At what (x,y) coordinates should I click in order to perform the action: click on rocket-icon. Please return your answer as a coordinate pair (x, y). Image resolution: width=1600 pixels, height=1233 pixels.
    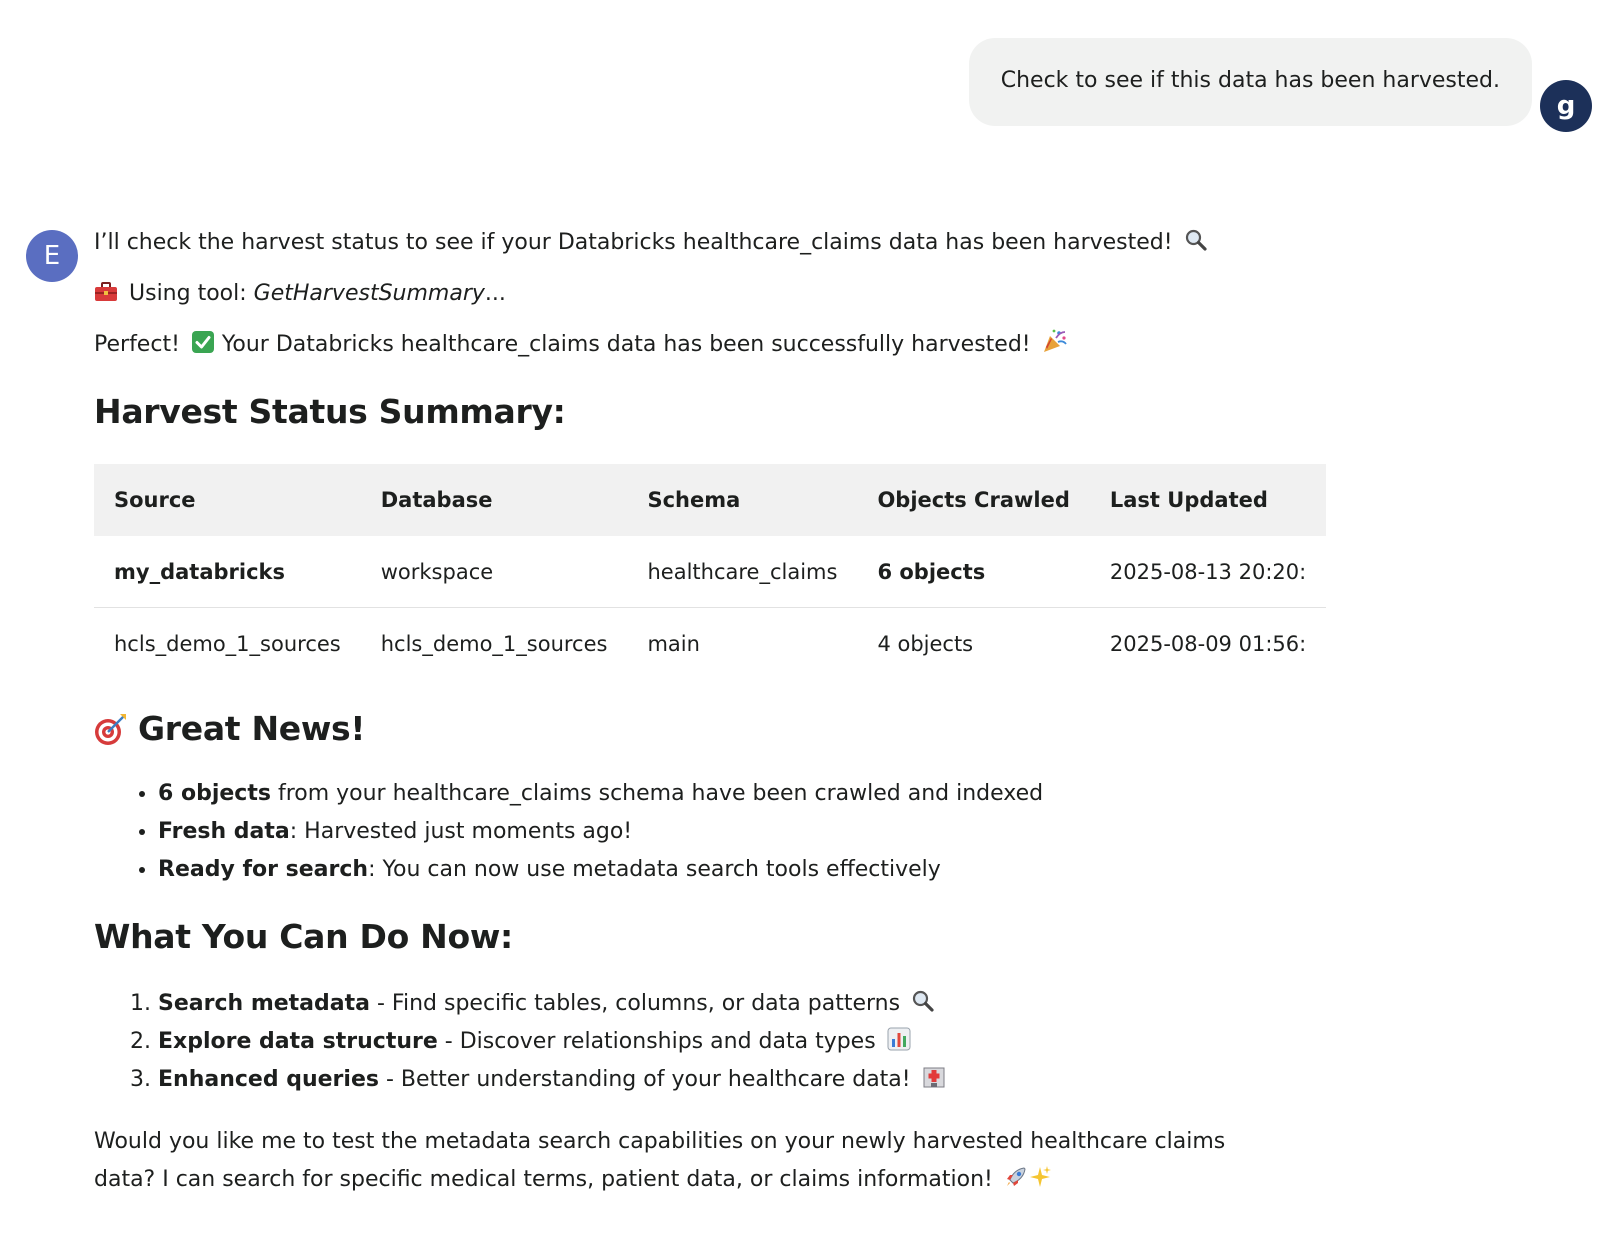
    Looking at the image, I should click on (1016, 1176).